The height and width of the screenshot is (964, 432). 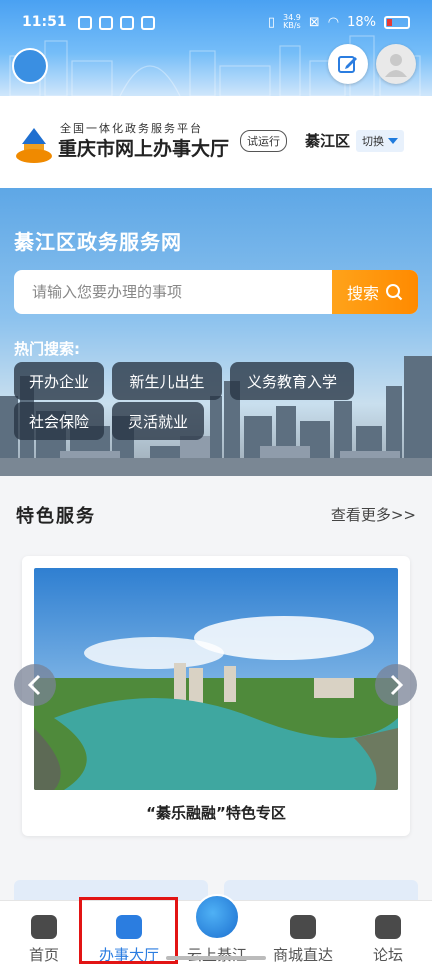 What do you see at coordinates (216, 955) in the screenshot?
I see `nav-label: 云上綦江` at bounding box center [216, 955].